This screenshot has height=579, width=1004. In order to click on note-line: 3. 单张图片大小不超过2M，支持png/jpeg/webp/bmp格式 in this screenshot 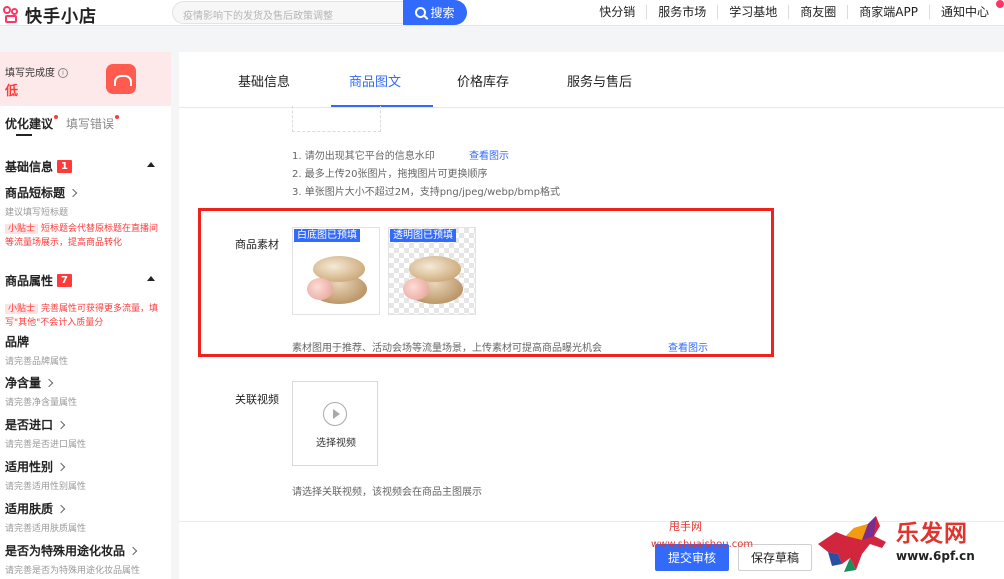, I will do `click(426, 192)`.